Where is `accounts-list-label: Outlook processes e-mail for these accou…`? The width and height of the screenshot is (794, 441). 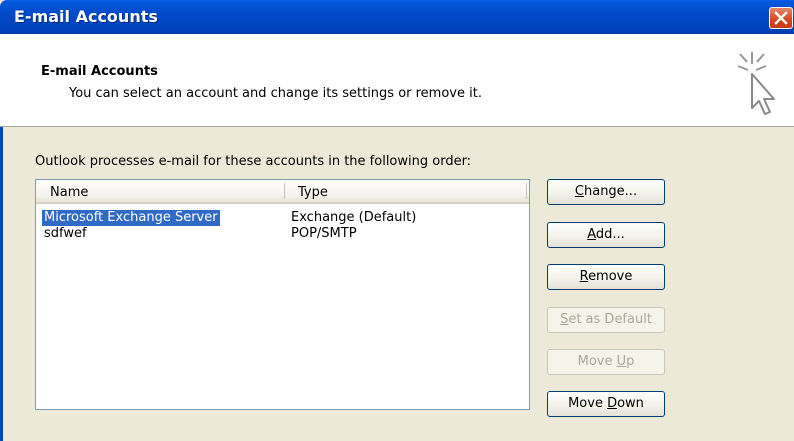
accounts-list-label: Outlook processes e-mail for these accou… is located at coordinates (253, 161).